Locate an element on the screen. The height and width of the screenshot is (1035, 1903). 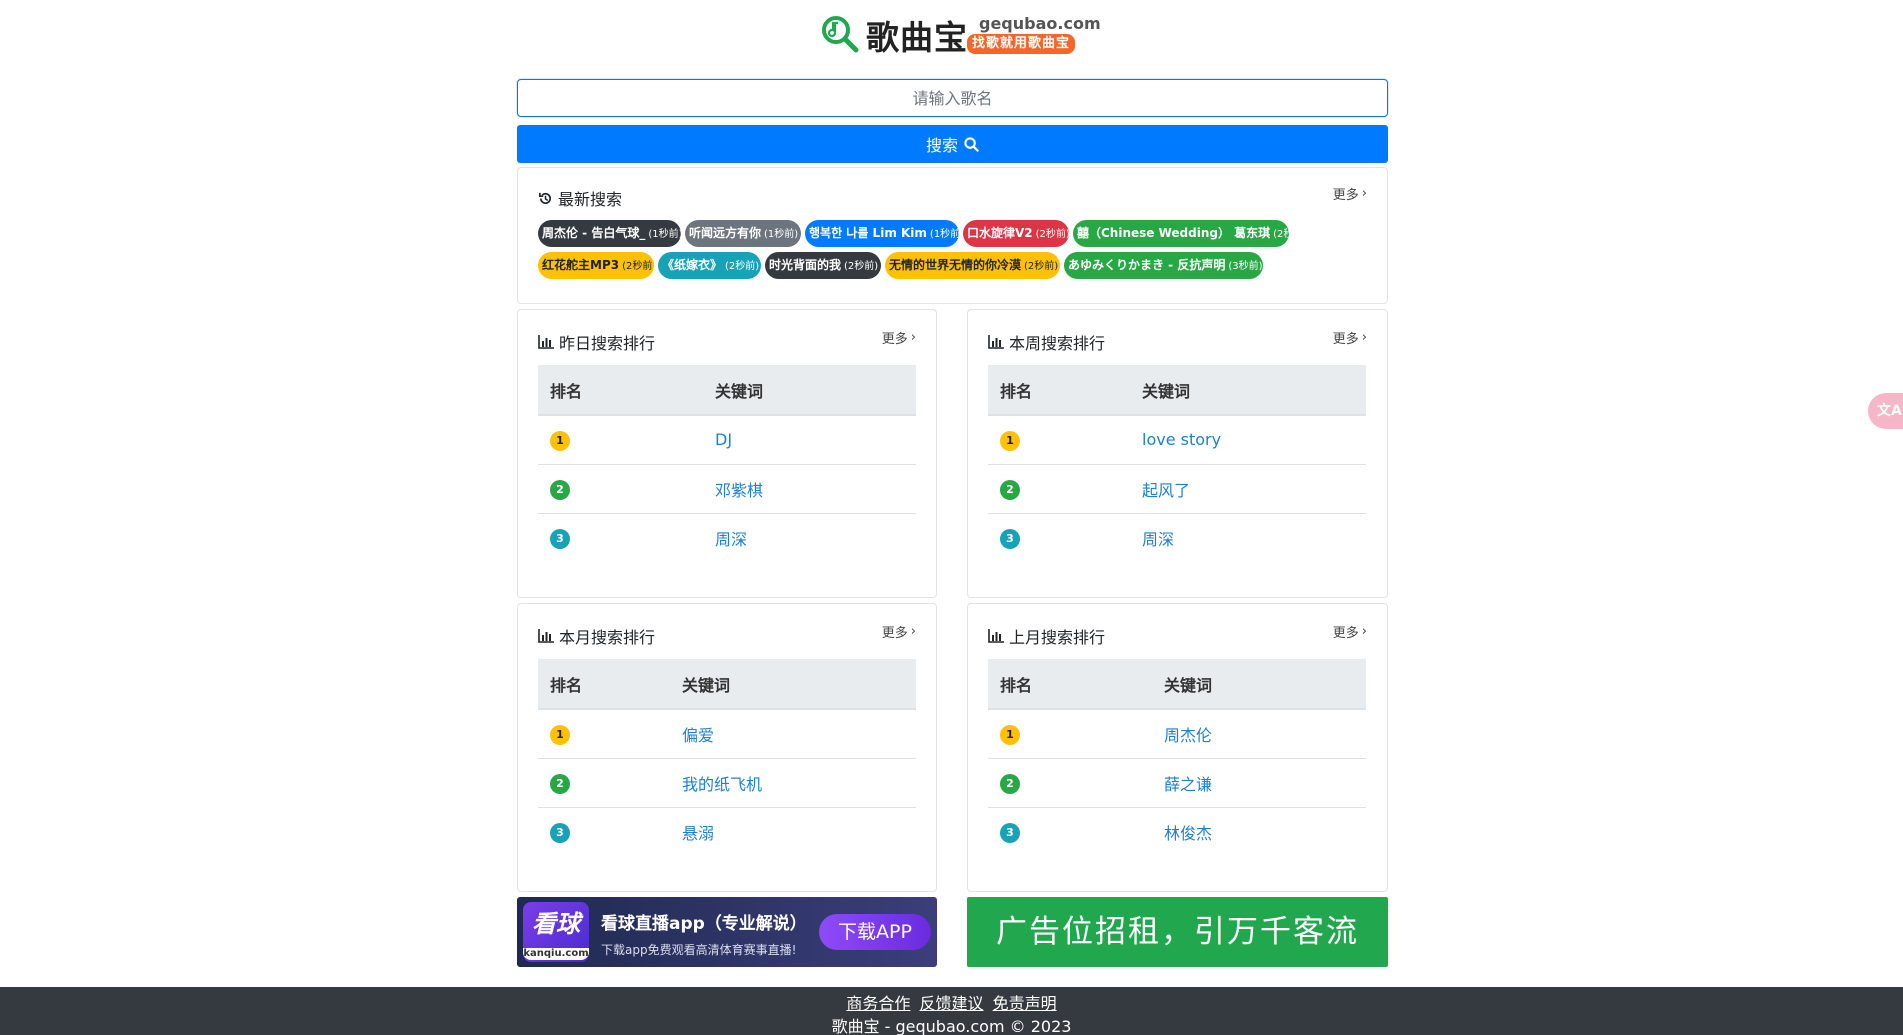
month-ranking-title: 本月搜索排行 is located at coordinates (607, 637).